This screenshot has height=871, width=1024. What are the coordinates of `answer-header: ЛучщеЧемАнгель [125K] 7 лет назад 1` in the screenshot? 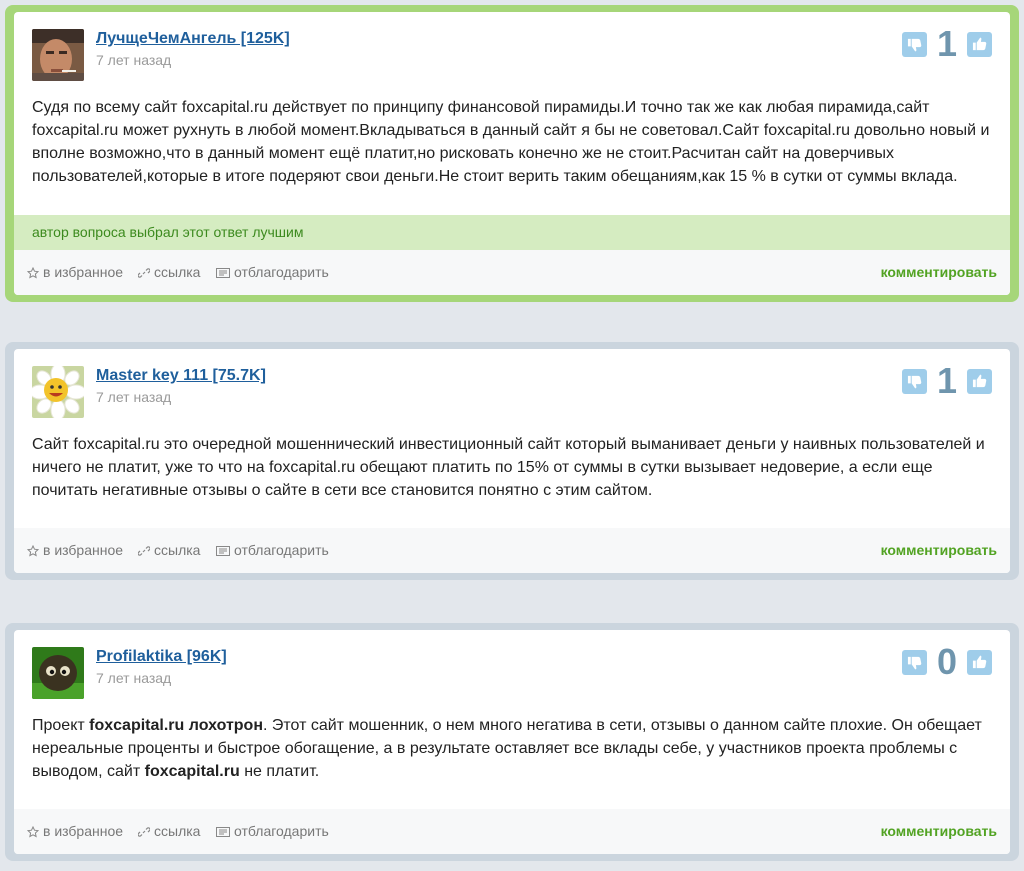 It's located at (512, 49).